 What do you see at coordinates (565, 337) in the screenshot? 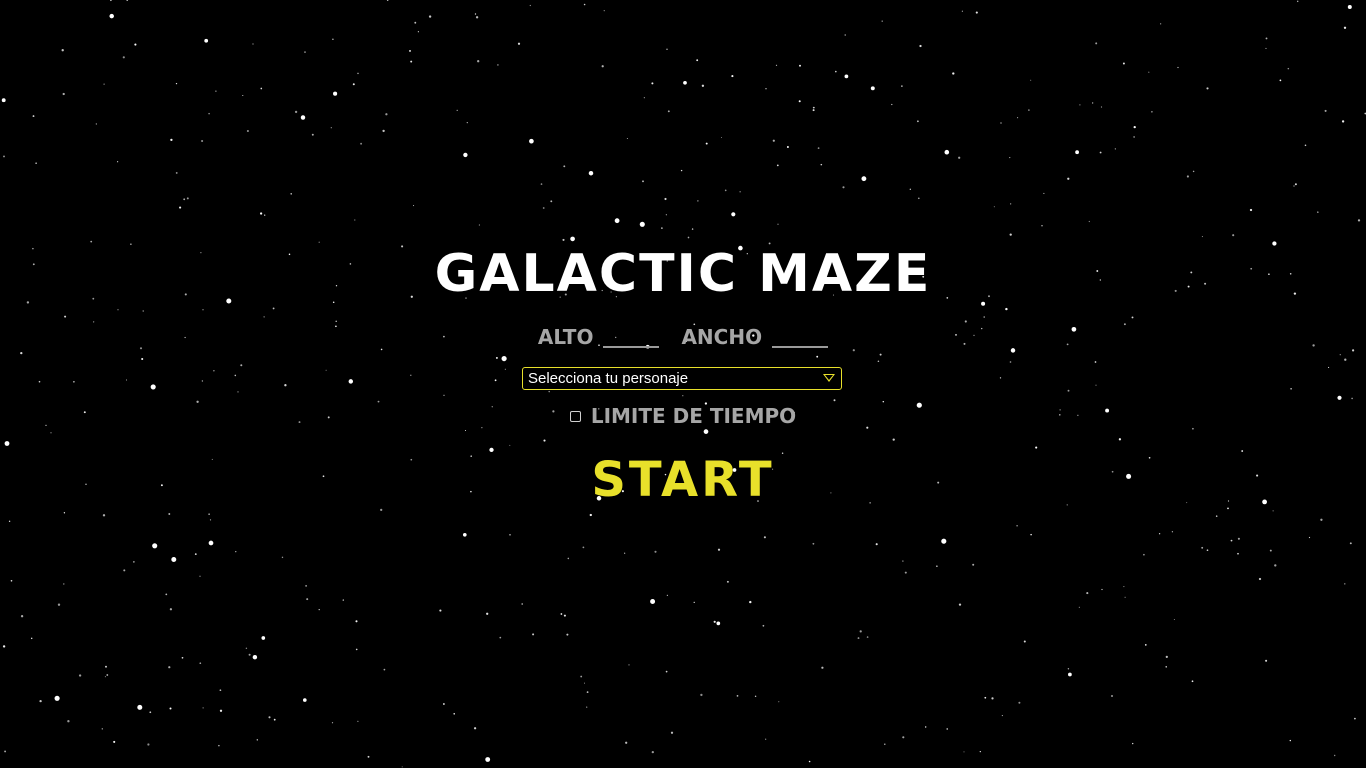
I see `alto-label: ALTO` at bounding box center [565, 337].